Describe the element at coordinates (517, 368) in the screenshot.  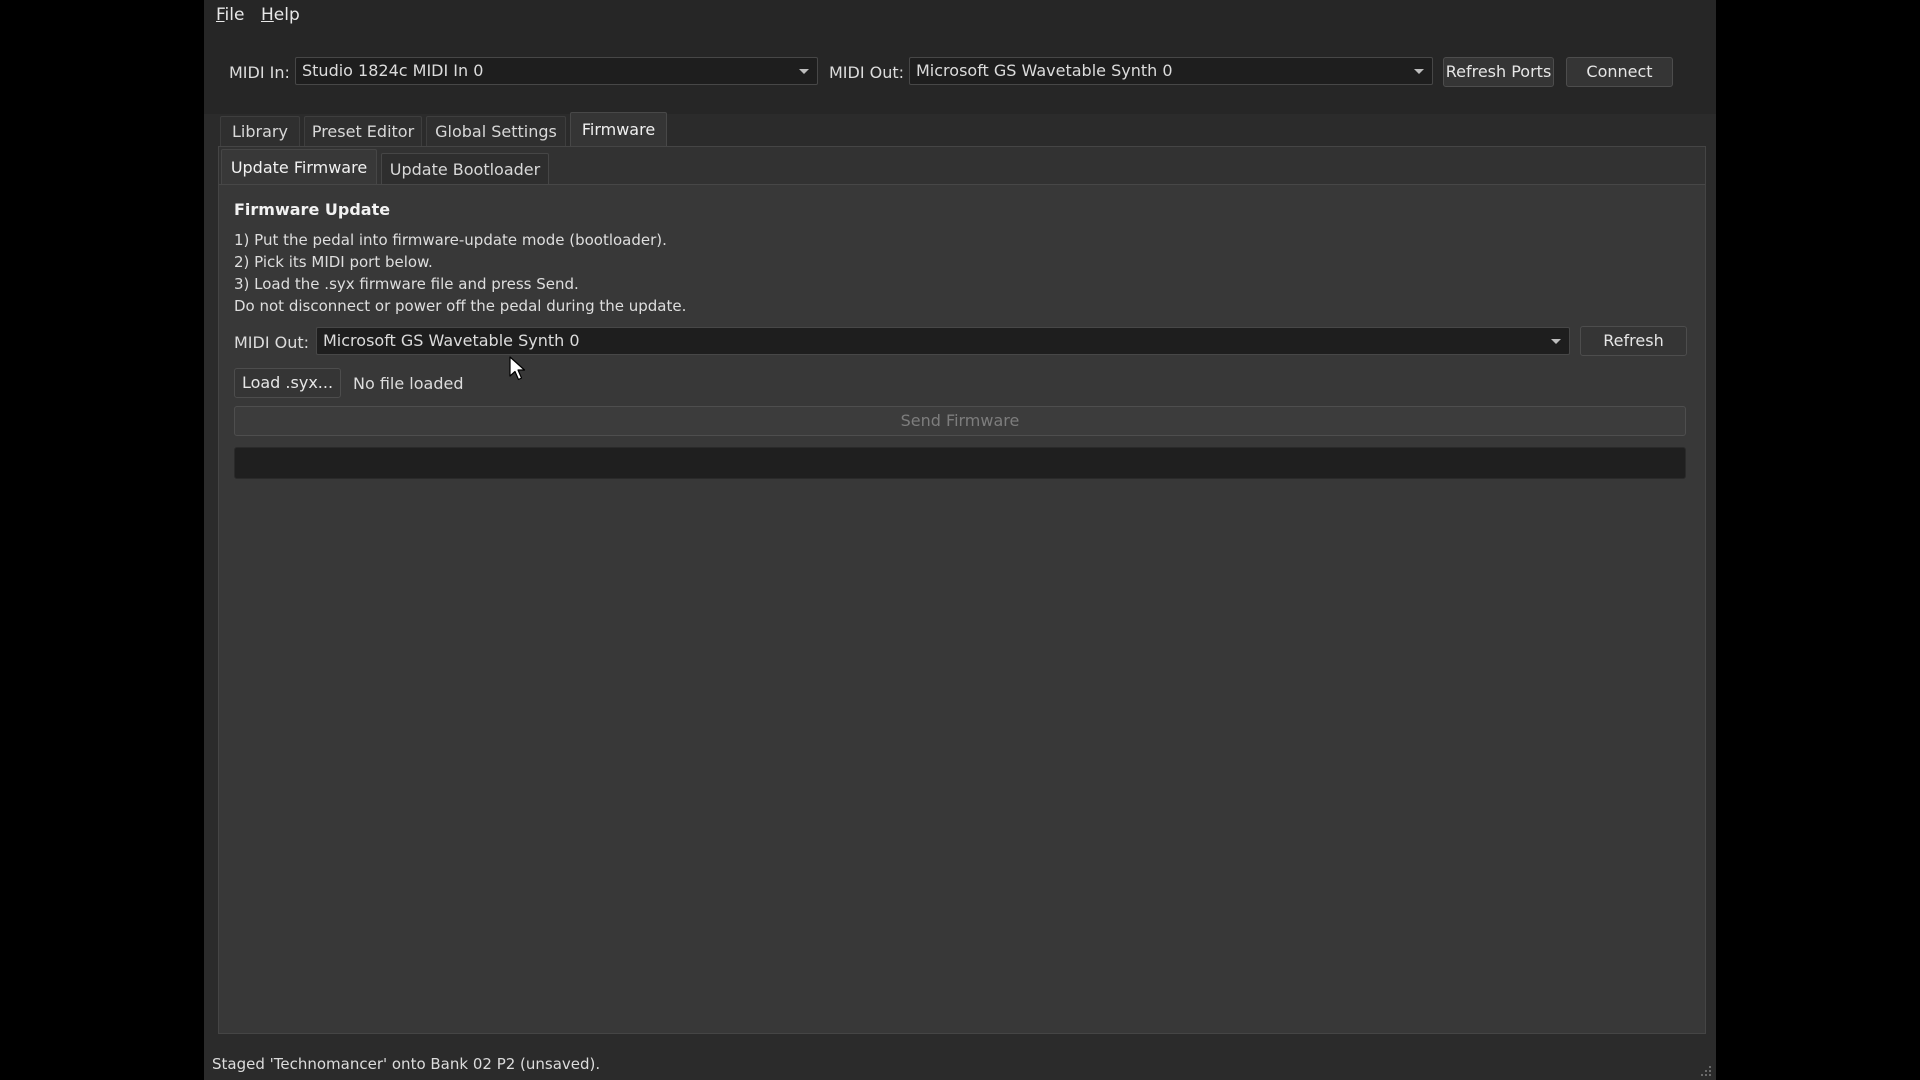
I see `mouse-cursor-icon` at that location.